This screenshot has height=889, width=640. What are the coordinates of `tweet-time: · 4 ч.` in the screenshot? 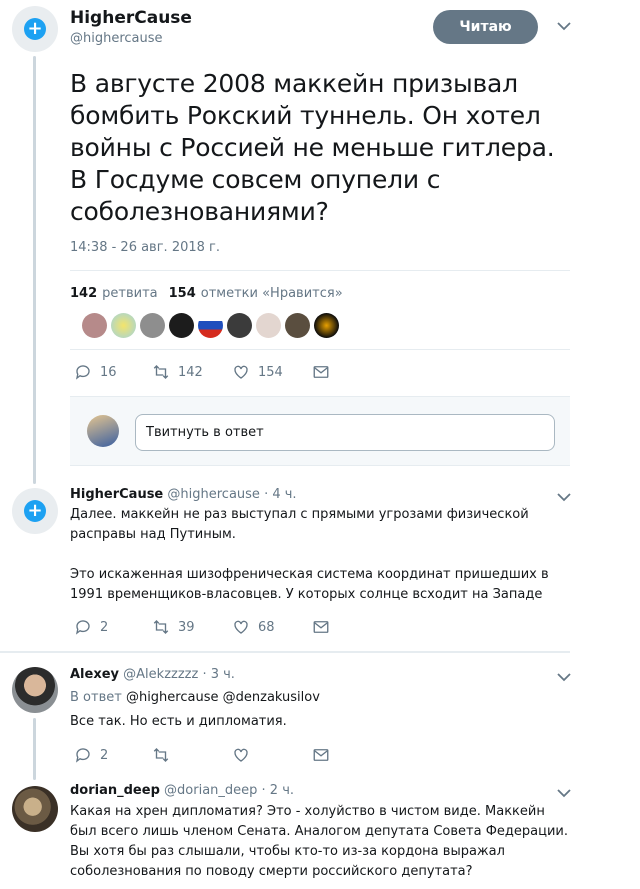 It's located at (280, 494).